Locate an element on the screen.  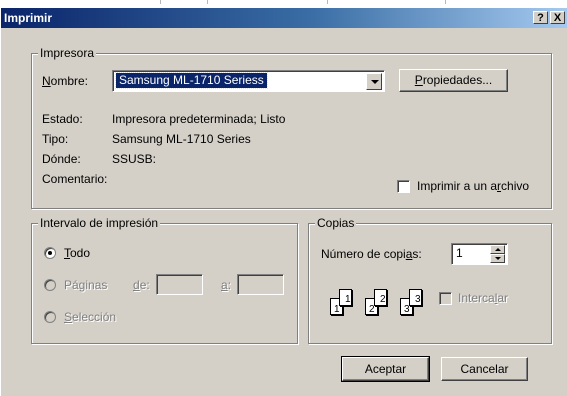
background-strip is located at coordinates (283, 4).